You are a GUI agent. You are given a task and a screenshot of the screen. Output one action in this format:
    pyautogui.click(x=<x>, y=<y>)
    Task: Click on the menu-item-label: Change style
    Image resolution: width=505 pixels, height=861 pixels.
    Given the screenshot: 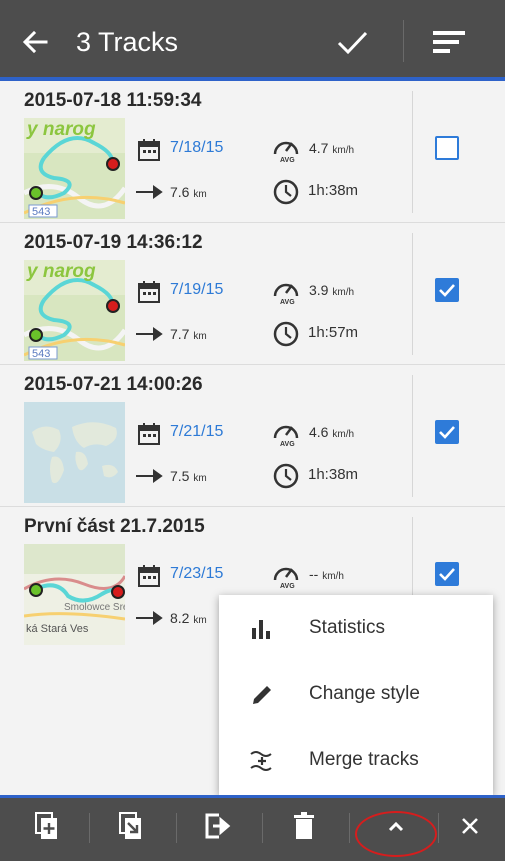 What is the action you would take?
    pyautogui.click(x=364, y=693)
    